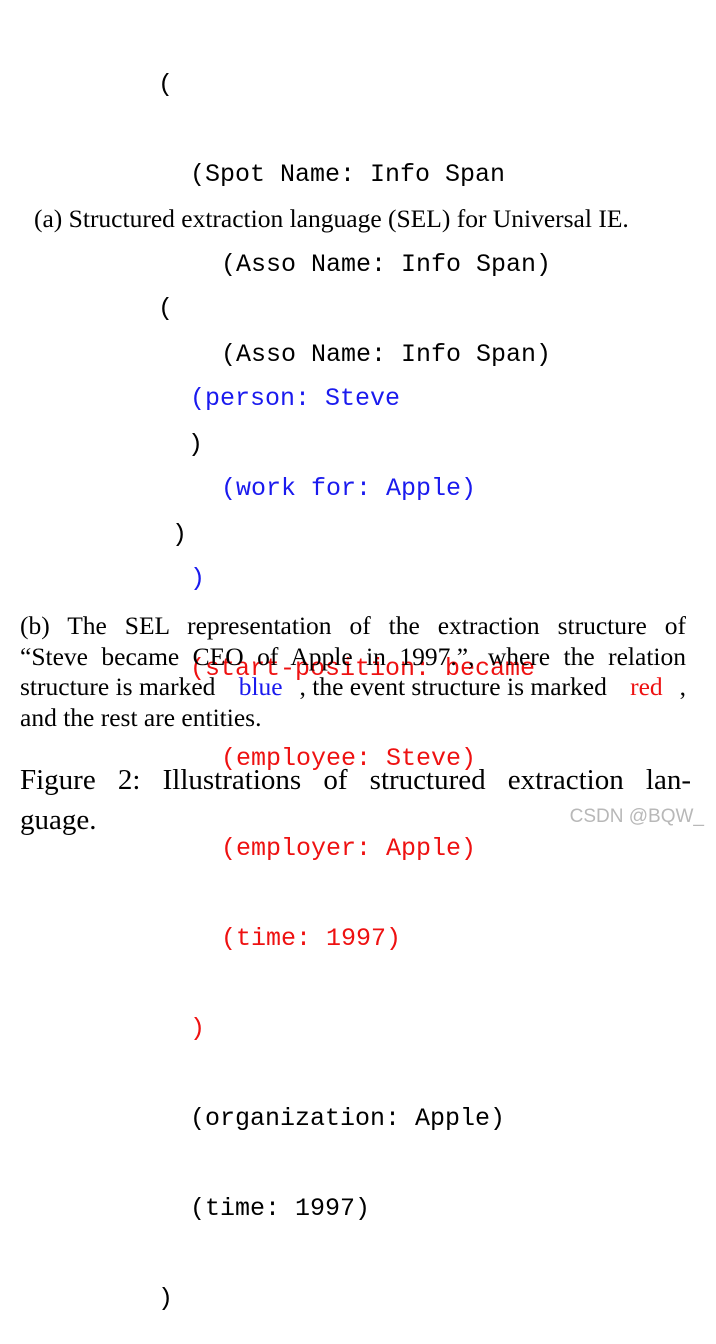 Image resolution: width=716 pixels, height=1344 pixels. What do you see at coordinates (198, 578) in the screenshot?
I see `relation-code-line: )` at bounding box center [198, 578].